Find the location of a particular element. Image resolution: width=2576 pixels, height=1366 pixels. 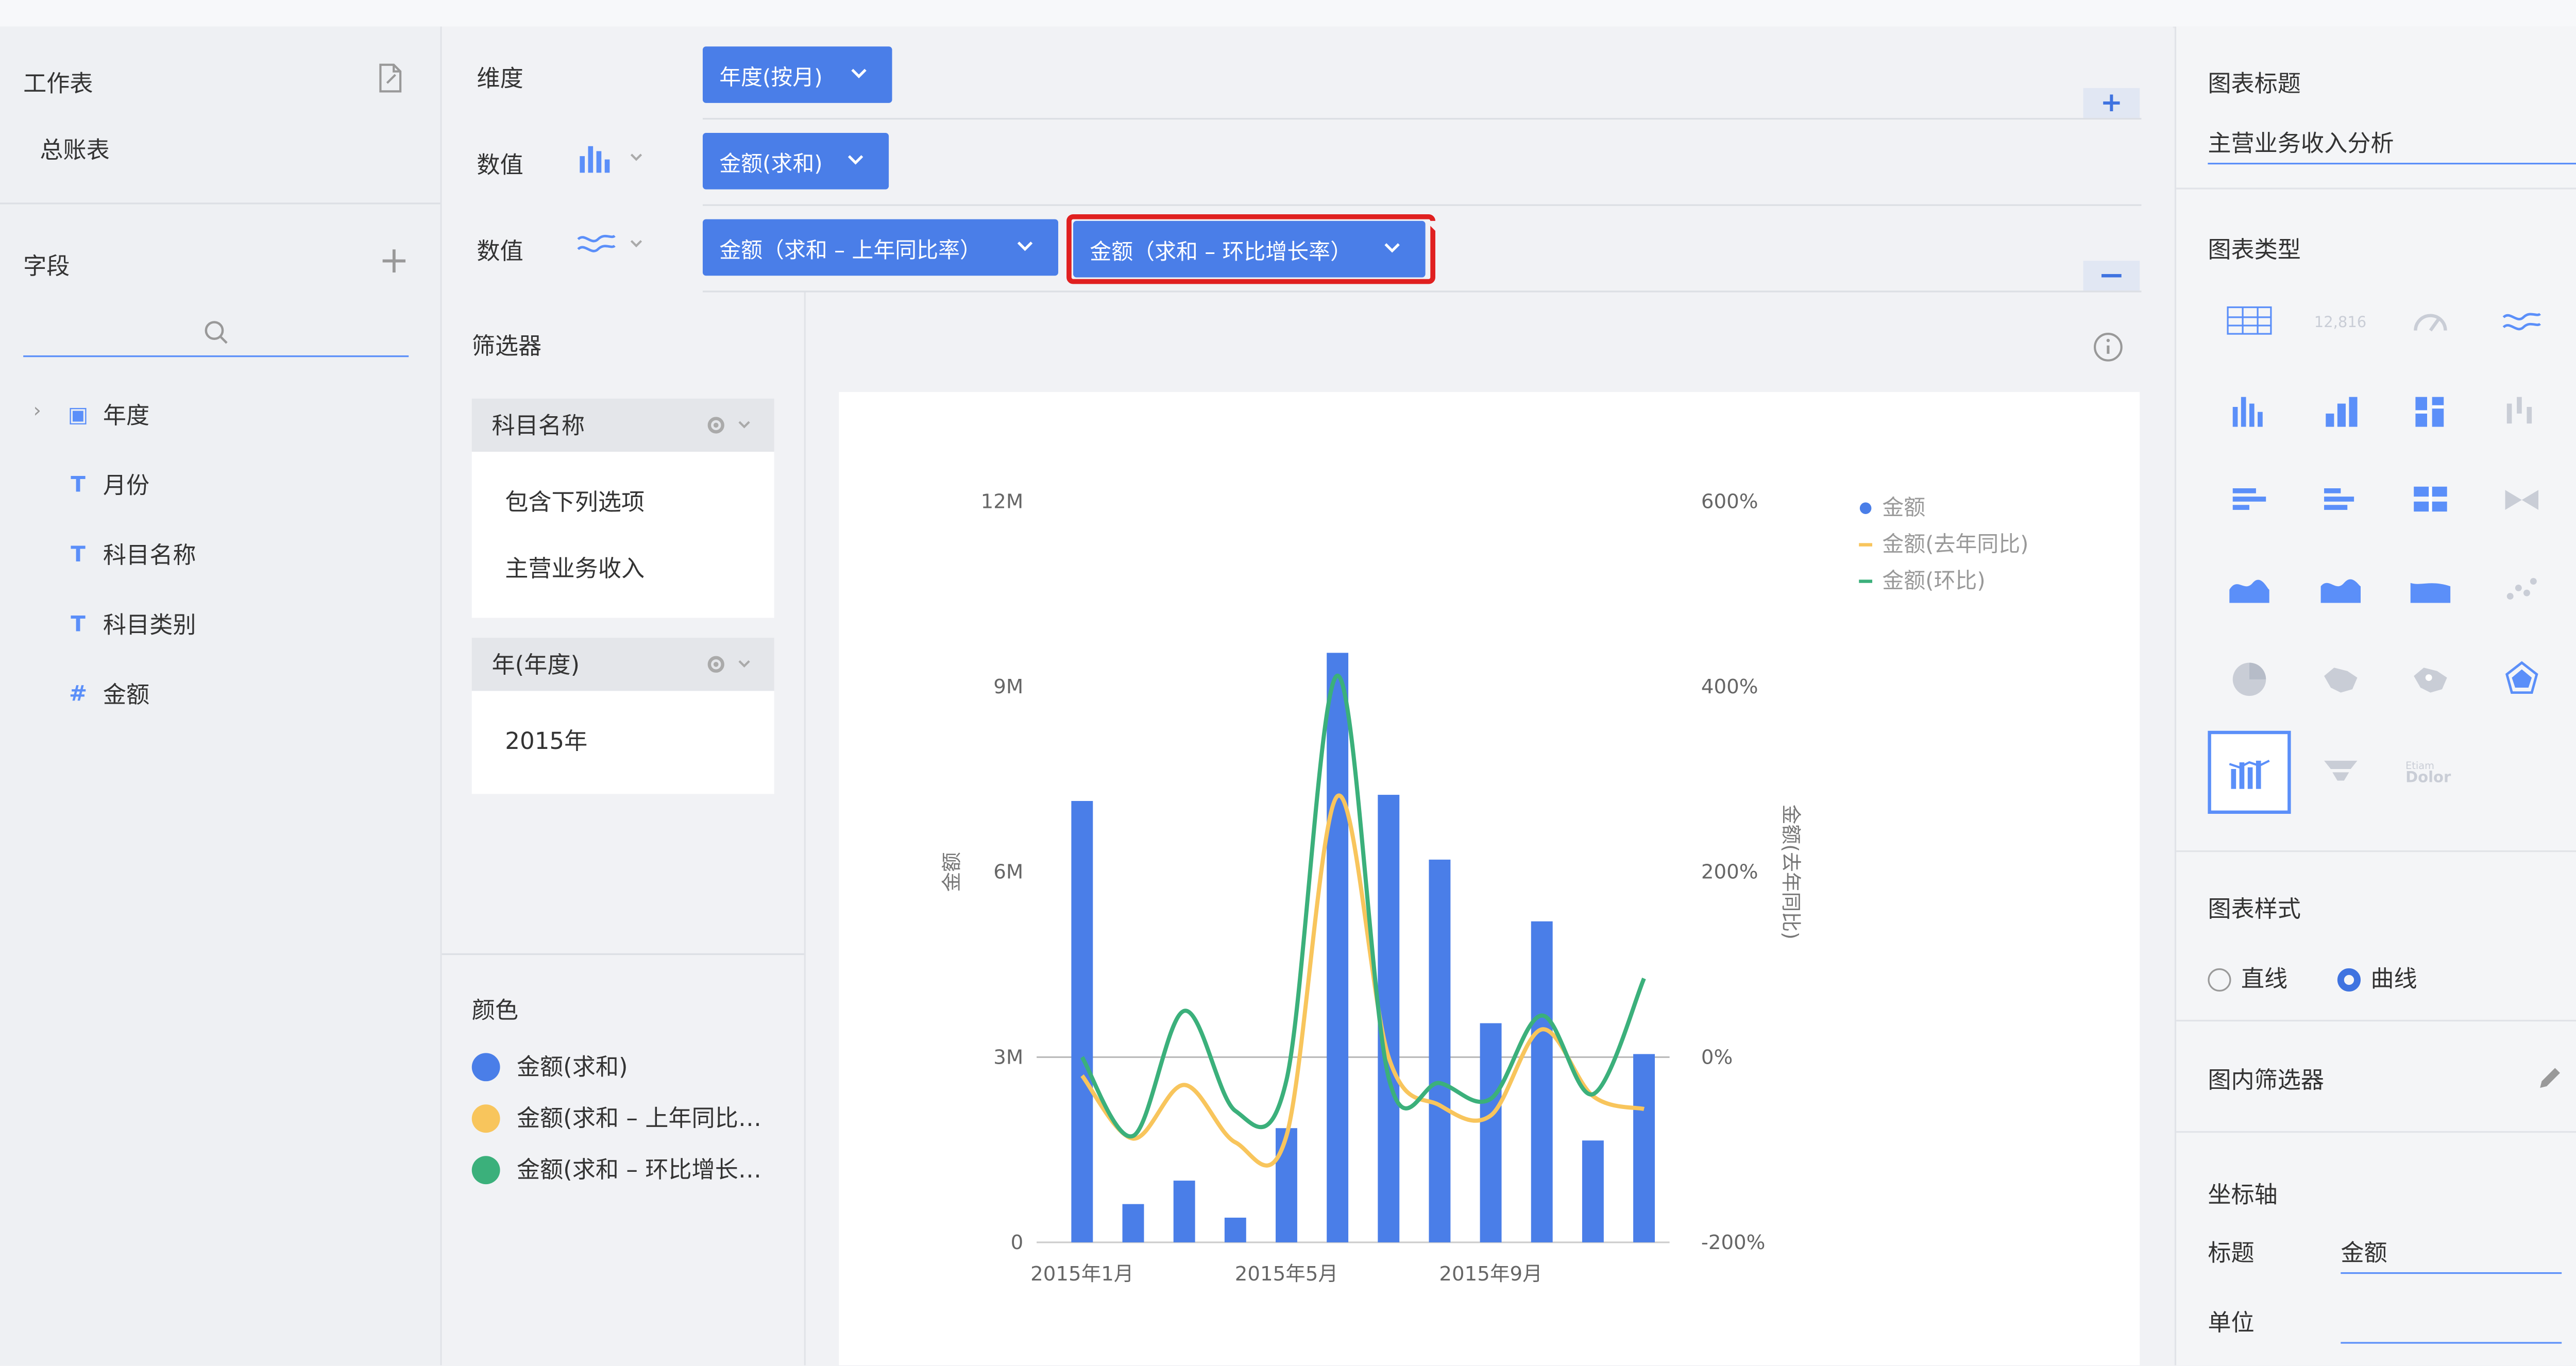

dimension-pill-label: 年度(按月) is located at coordinates (771, 78).